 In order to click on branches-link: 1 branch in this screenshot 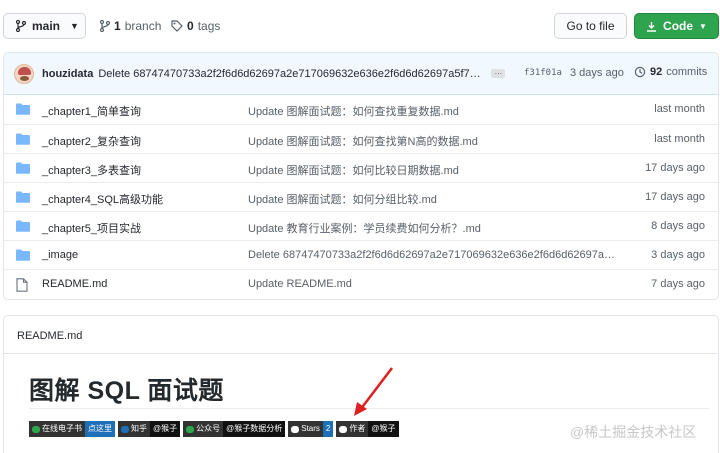, I will do `click(130, 26)`.